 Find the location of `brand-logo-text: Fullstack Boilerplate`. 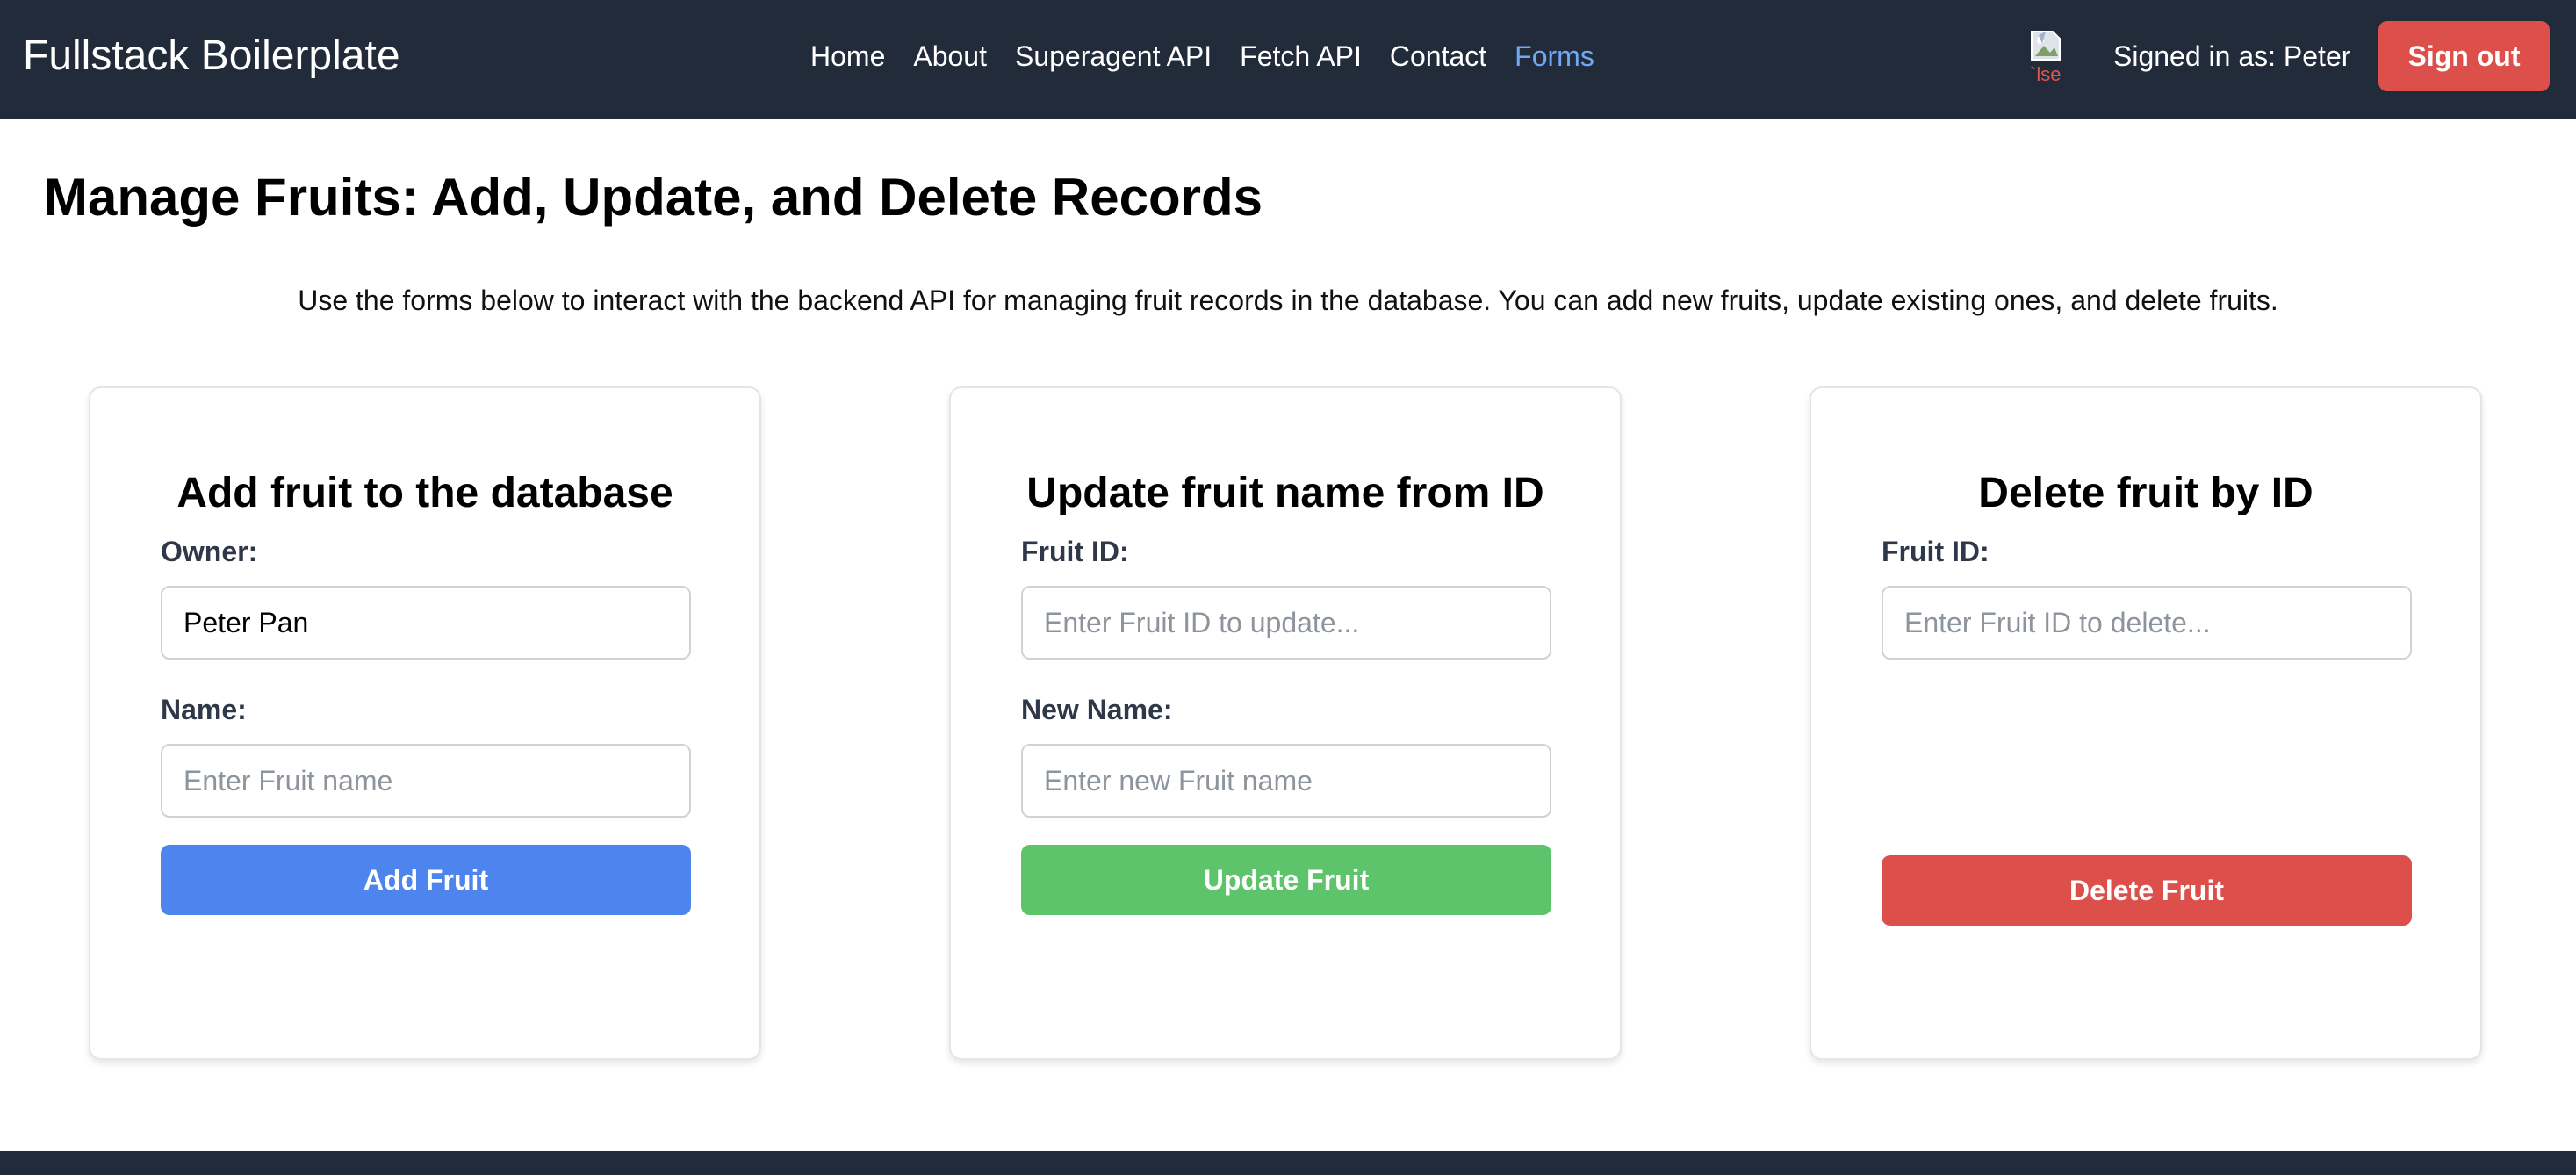

brand-logo-text: Fullstack Boilerplate is located at coordinates (211, 56).